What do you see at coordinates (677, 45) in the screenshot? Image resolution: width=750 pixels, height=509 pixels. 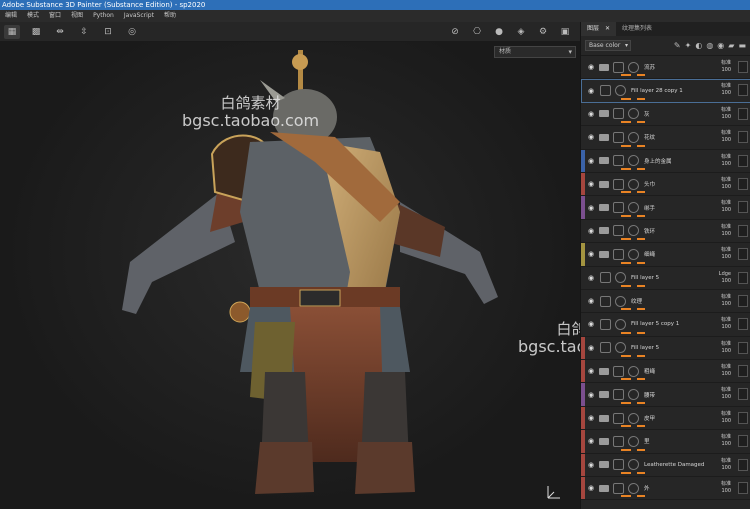 I see `brush-icon: ✎` at bounding box center [677, 45].